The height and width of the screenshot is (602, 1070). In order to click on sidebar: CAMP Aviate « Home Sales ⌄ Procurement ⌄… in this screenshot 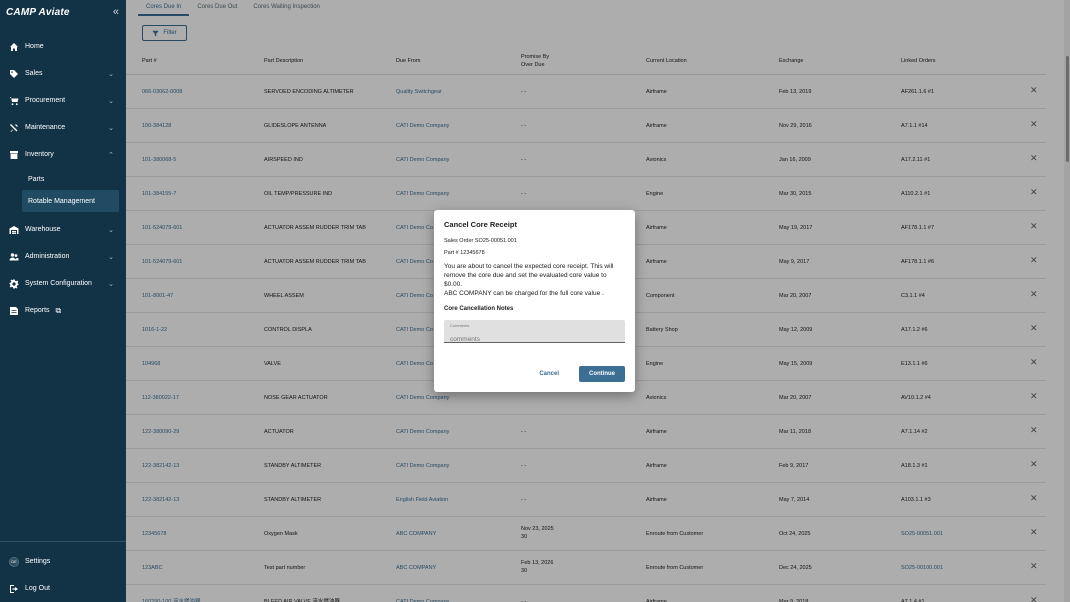, I will do `click(63, 301)`.